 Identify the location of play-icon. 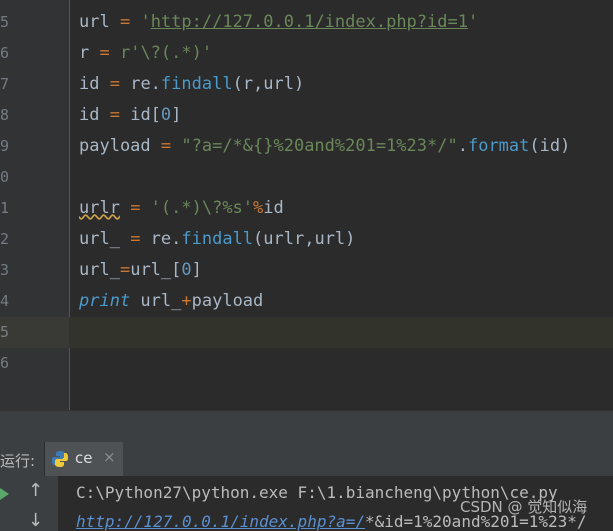
(5, 493).